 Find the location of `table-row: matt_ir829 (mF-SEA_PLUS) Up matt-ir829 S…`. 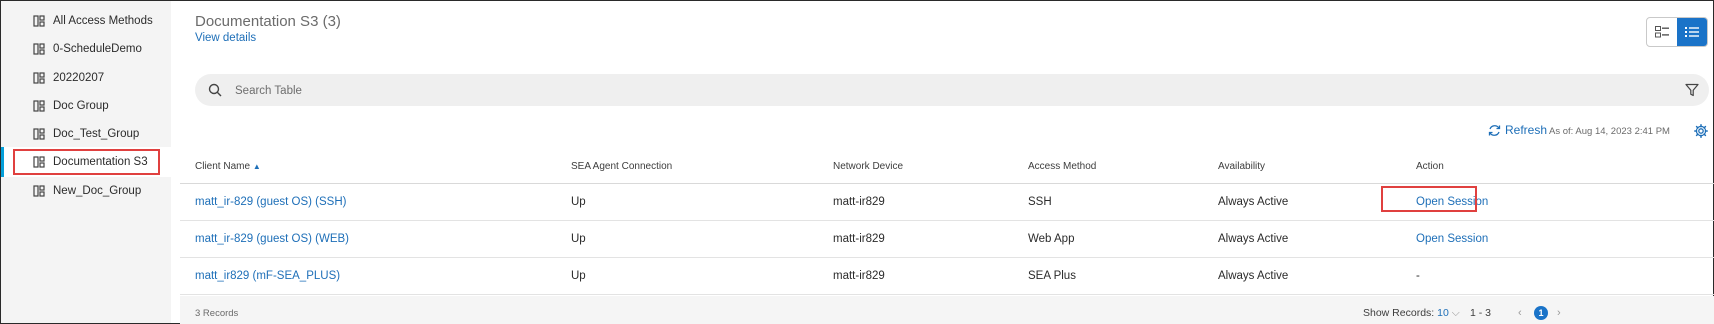

table-row: matt_ir829 (mF-SEA_PLUS) Up matt-ir829 S… is located at coordinates (947, 276).